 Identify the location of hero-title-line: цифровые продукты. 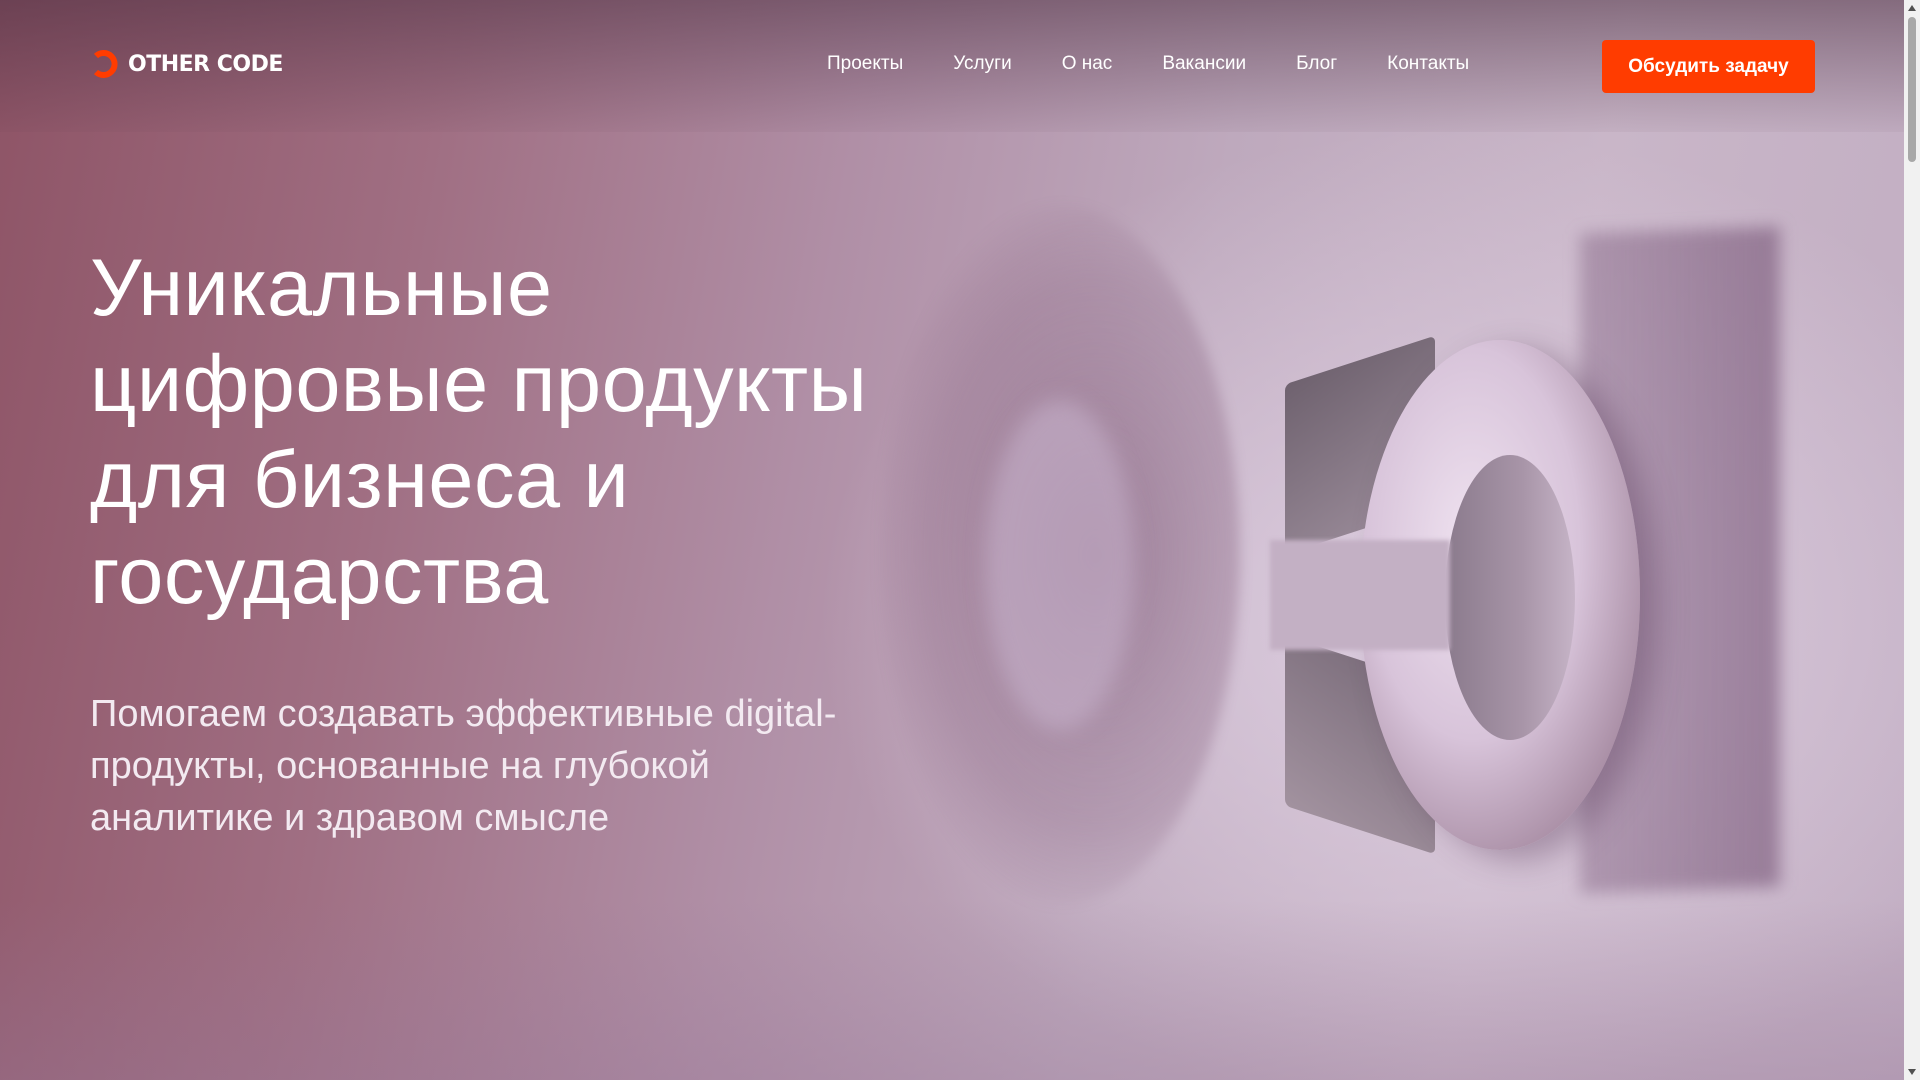
(479, 384).